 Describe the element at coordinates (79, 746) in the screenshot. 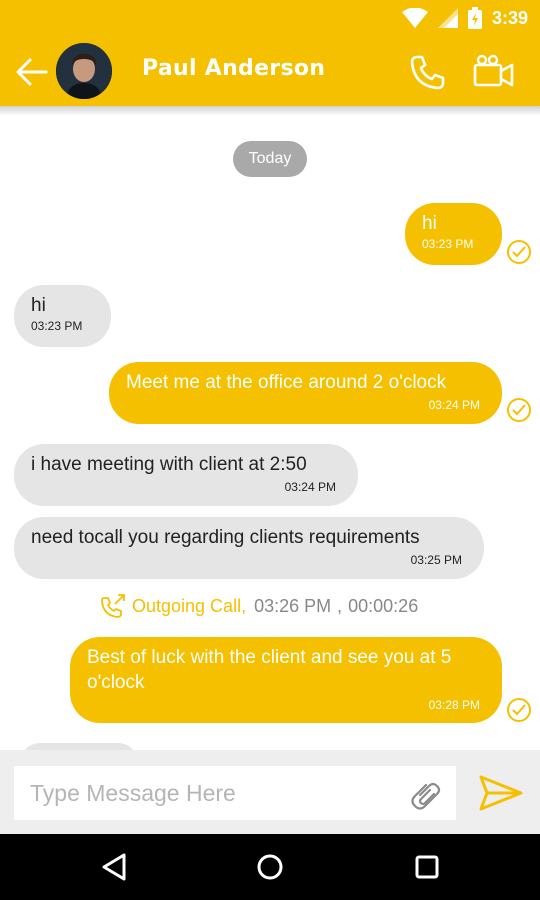

I see `message-bubble-incoming-partial` at that location.